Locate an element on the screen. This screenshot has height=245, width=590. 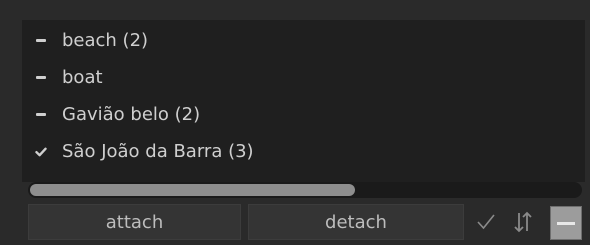
sort-tool-glyph is located at coordinates (523, 222).